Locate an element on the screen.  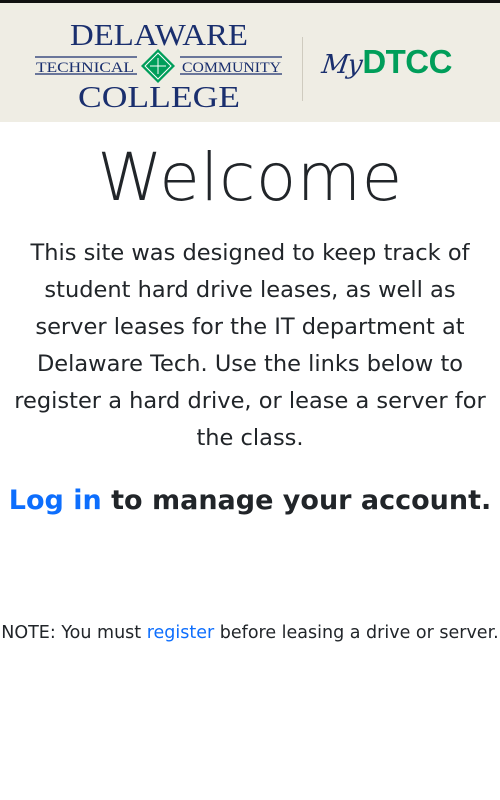
logo-college-text: COLLEGE is located at coordinates (159, 95).